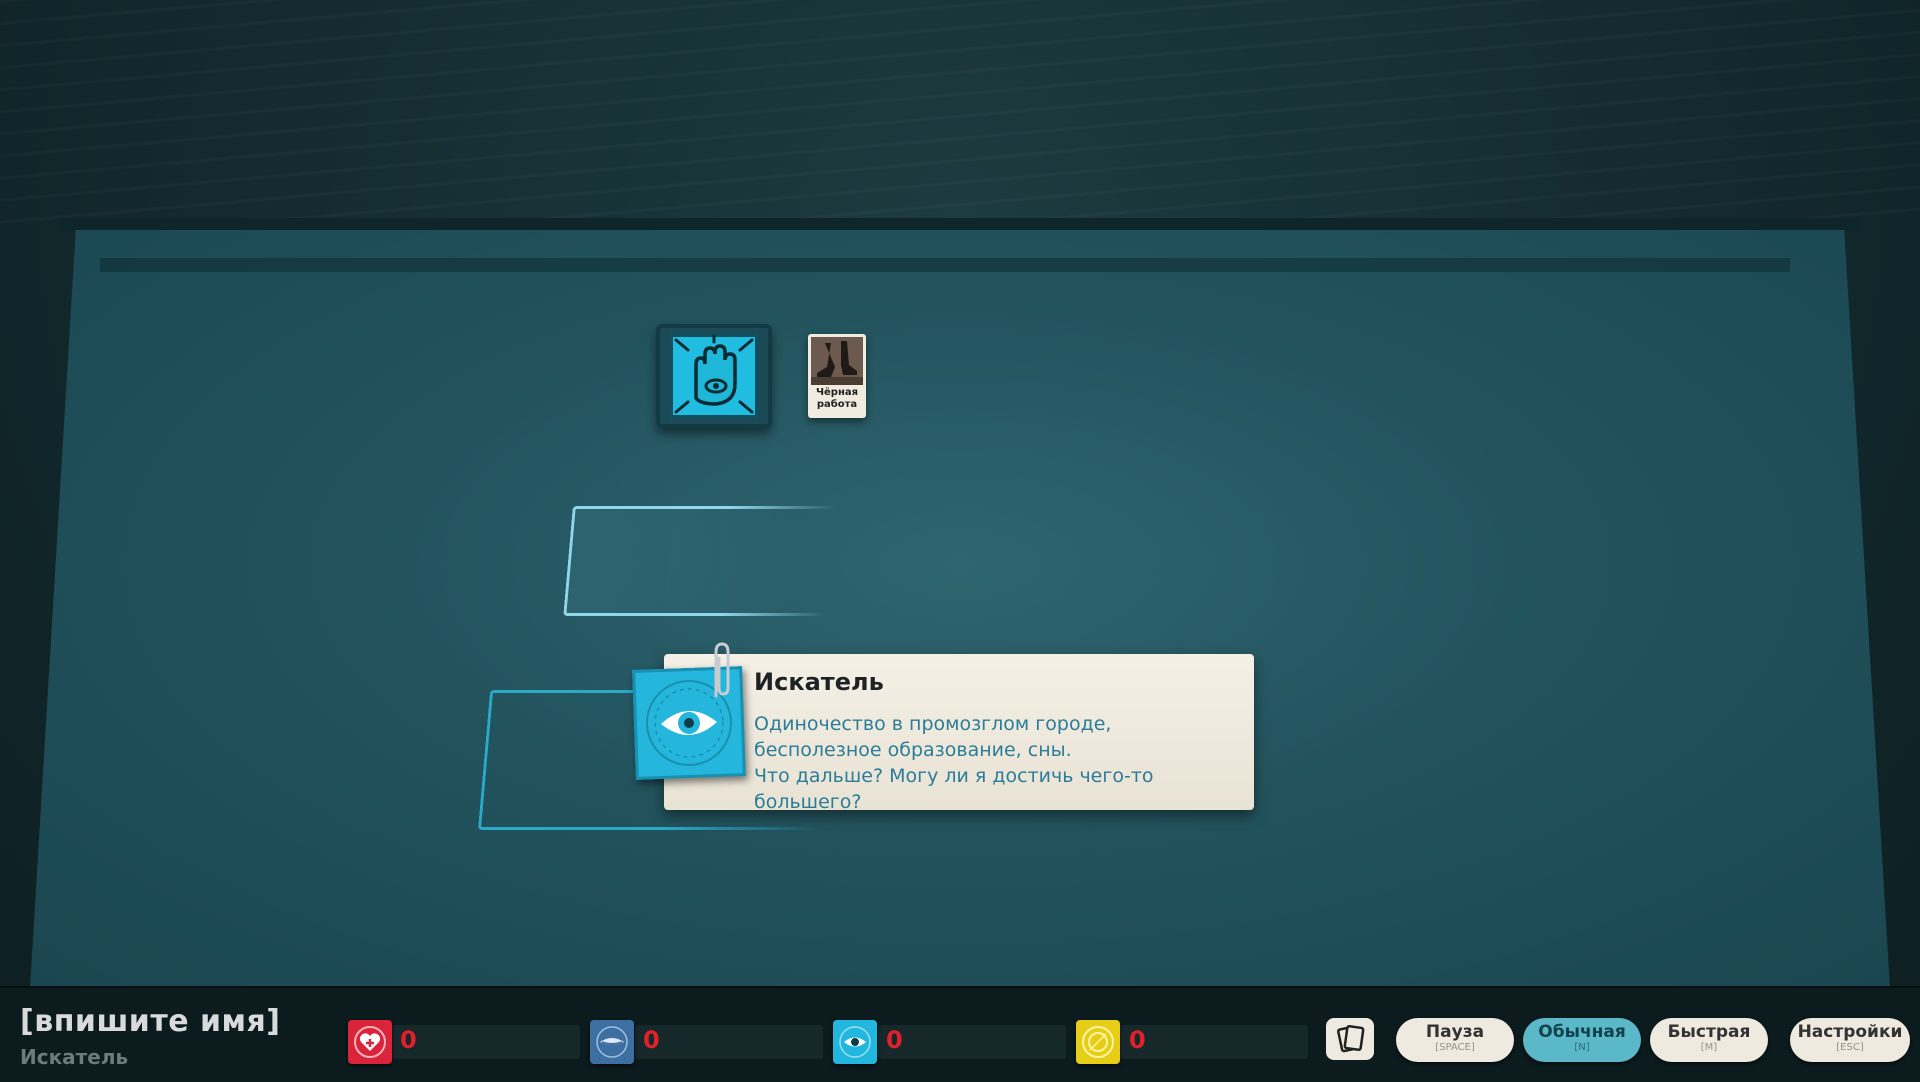 This screenshot has width=1920, height=1082. I want to click on resource-value-funds: 0, so click(1137, 1040).